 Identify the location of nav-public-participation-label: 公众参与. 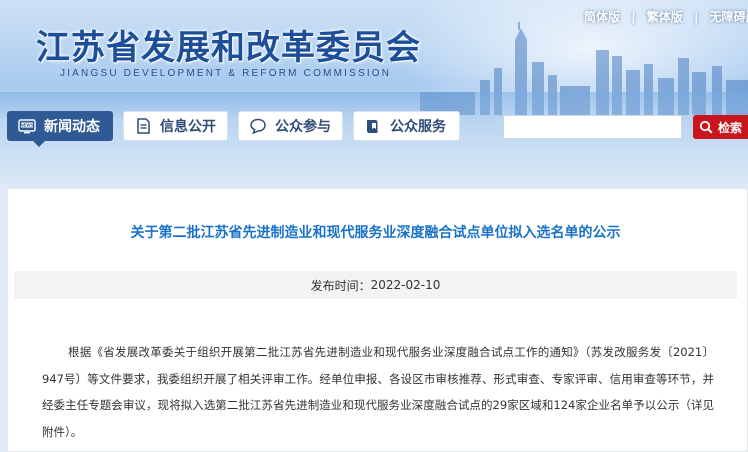
(303, 127).